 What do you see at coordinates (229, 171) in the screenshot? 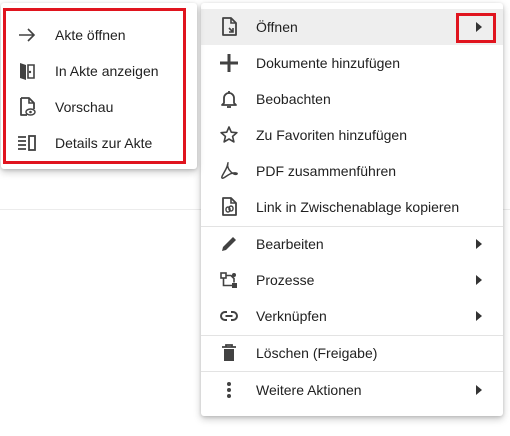
I see `pdf-icon` at bounding box center [229, 171].